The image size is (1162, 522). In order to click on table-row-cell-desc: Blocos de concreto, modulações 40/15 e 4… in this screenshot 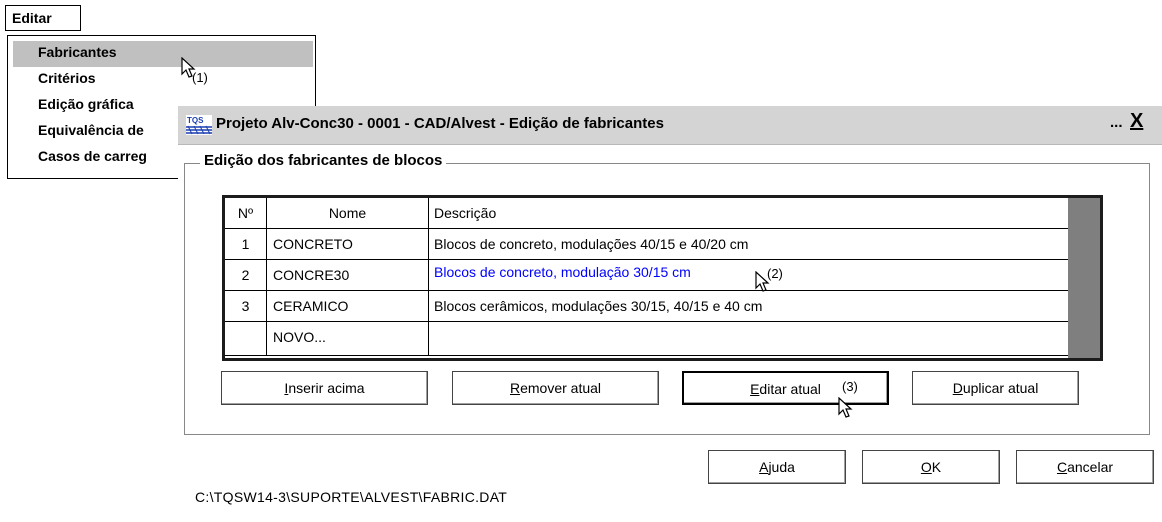, I will do `click(749, 244)`.